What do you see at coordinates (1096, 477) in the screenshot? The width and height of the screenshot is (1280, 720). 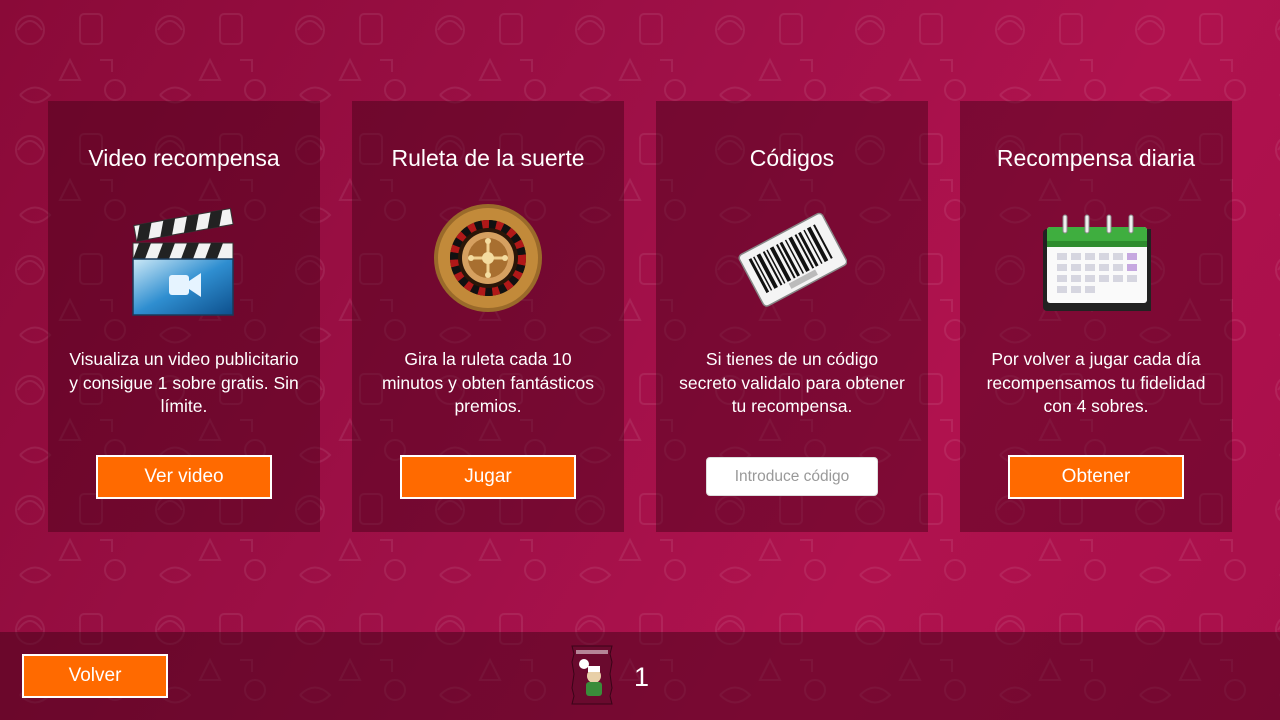 I see `claim-daily-button: Obtener` at bounding box center [1096, 477].